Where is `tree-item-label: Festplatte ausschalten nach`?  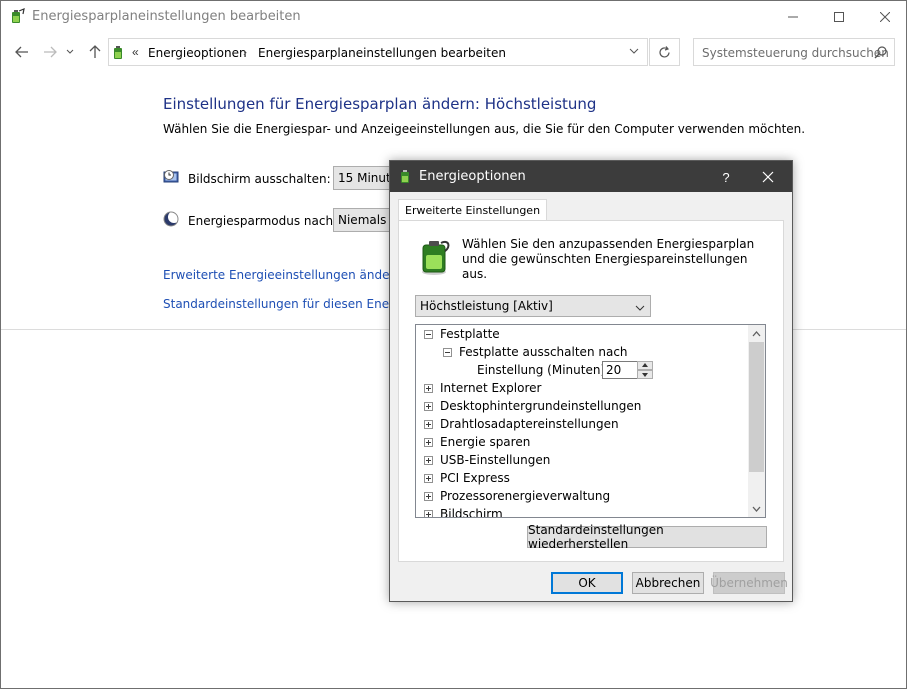 tree-item-label: Festplatte ausschalten nach is located at coordinates (543, 352).